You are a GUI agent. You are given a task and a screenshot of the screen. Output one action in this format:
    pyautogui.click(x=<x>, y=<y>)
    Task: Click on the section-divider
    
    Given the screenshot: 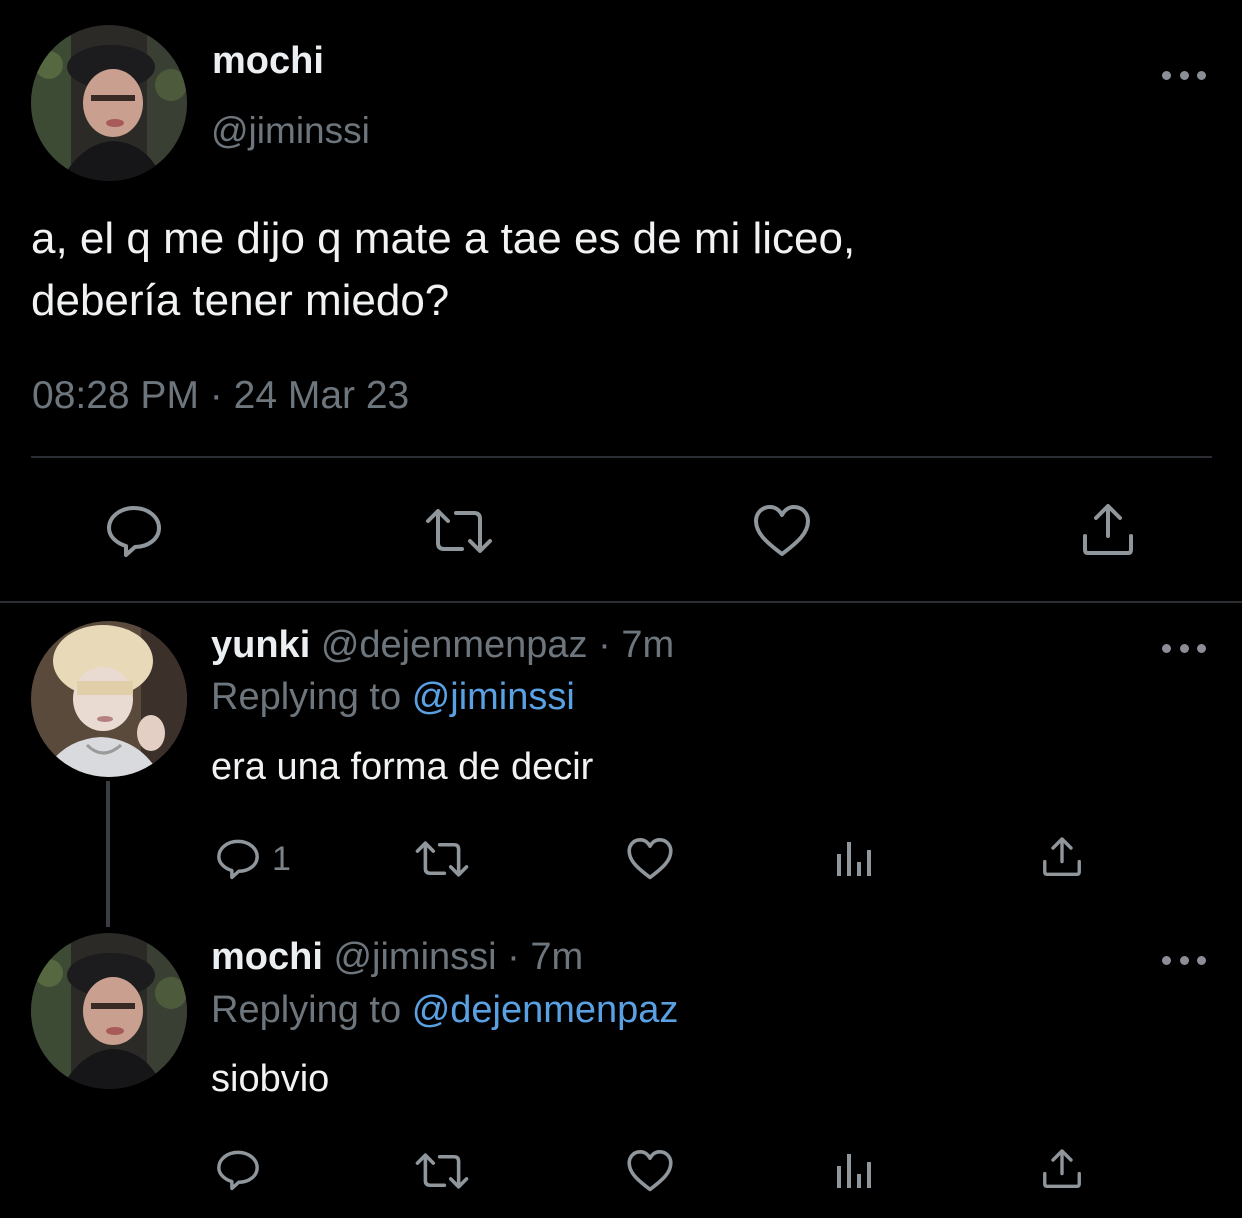 What is the action you would take?
    pyautogui.click(x=621, y=602)
    